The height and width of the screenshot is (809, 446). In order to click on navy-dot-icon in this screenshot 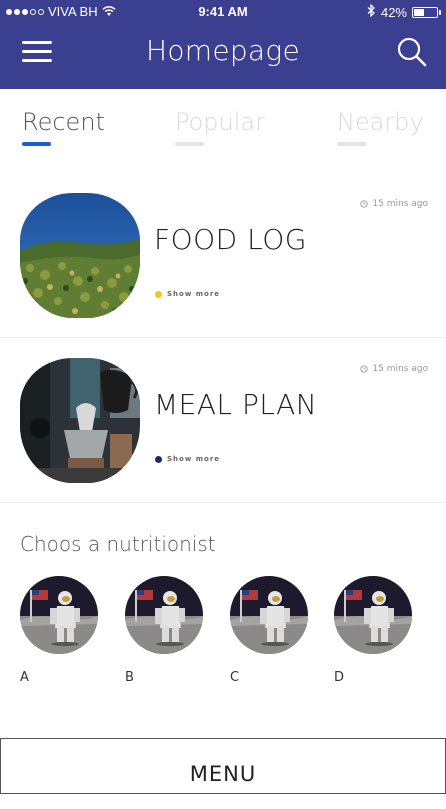, I will do `click(158, 459)`.